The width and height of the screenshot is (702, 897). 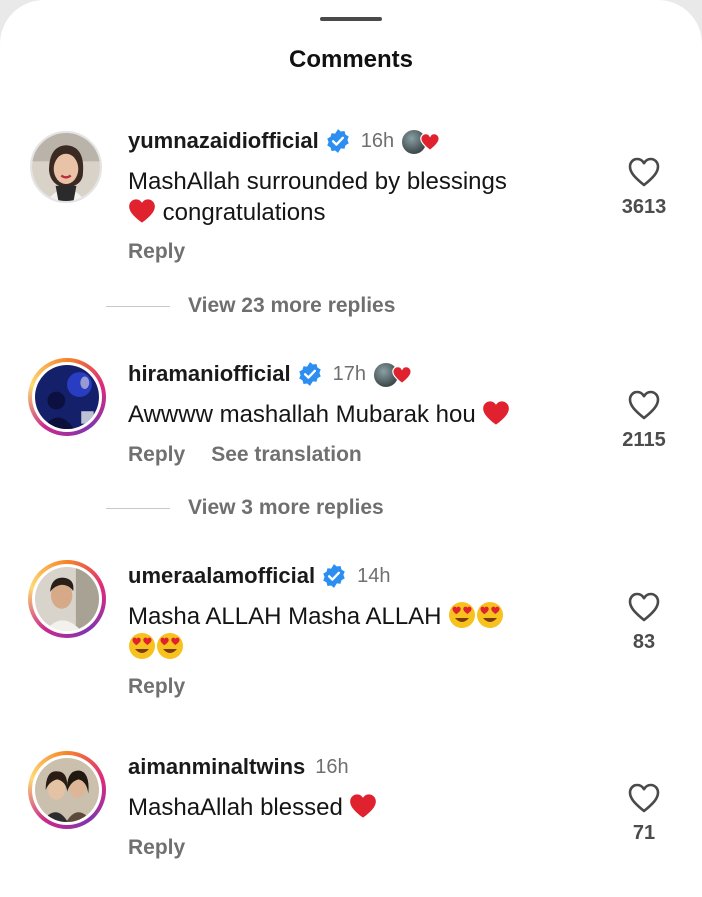 I want to click on sheet-title: Comments, so click(x=351, y=59).